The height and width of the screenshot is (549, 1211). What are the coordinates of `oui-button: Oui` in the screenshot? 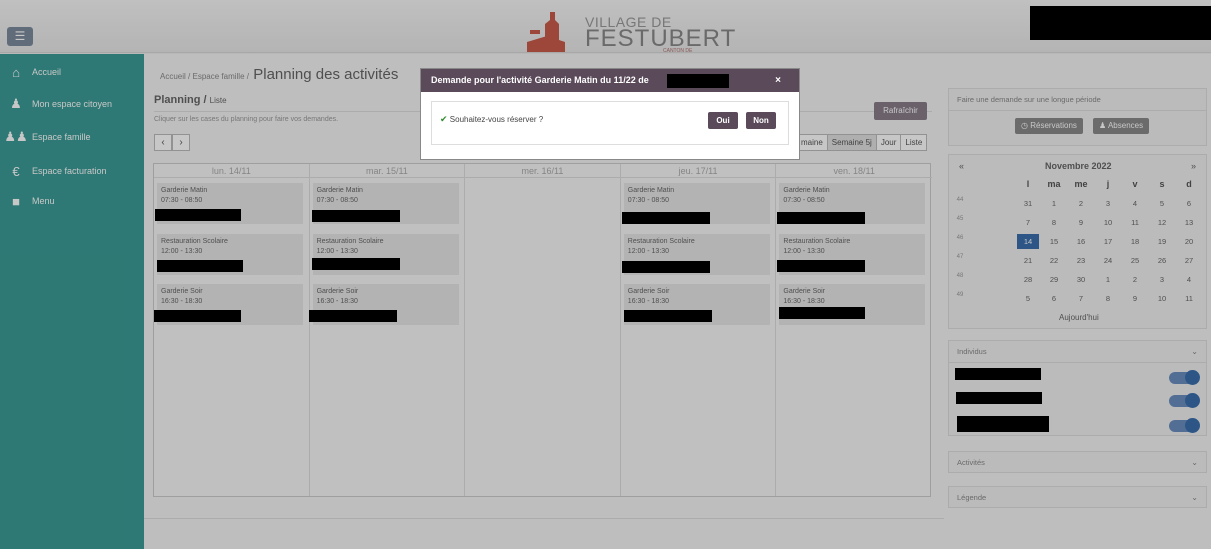 It's located at (723, 120).